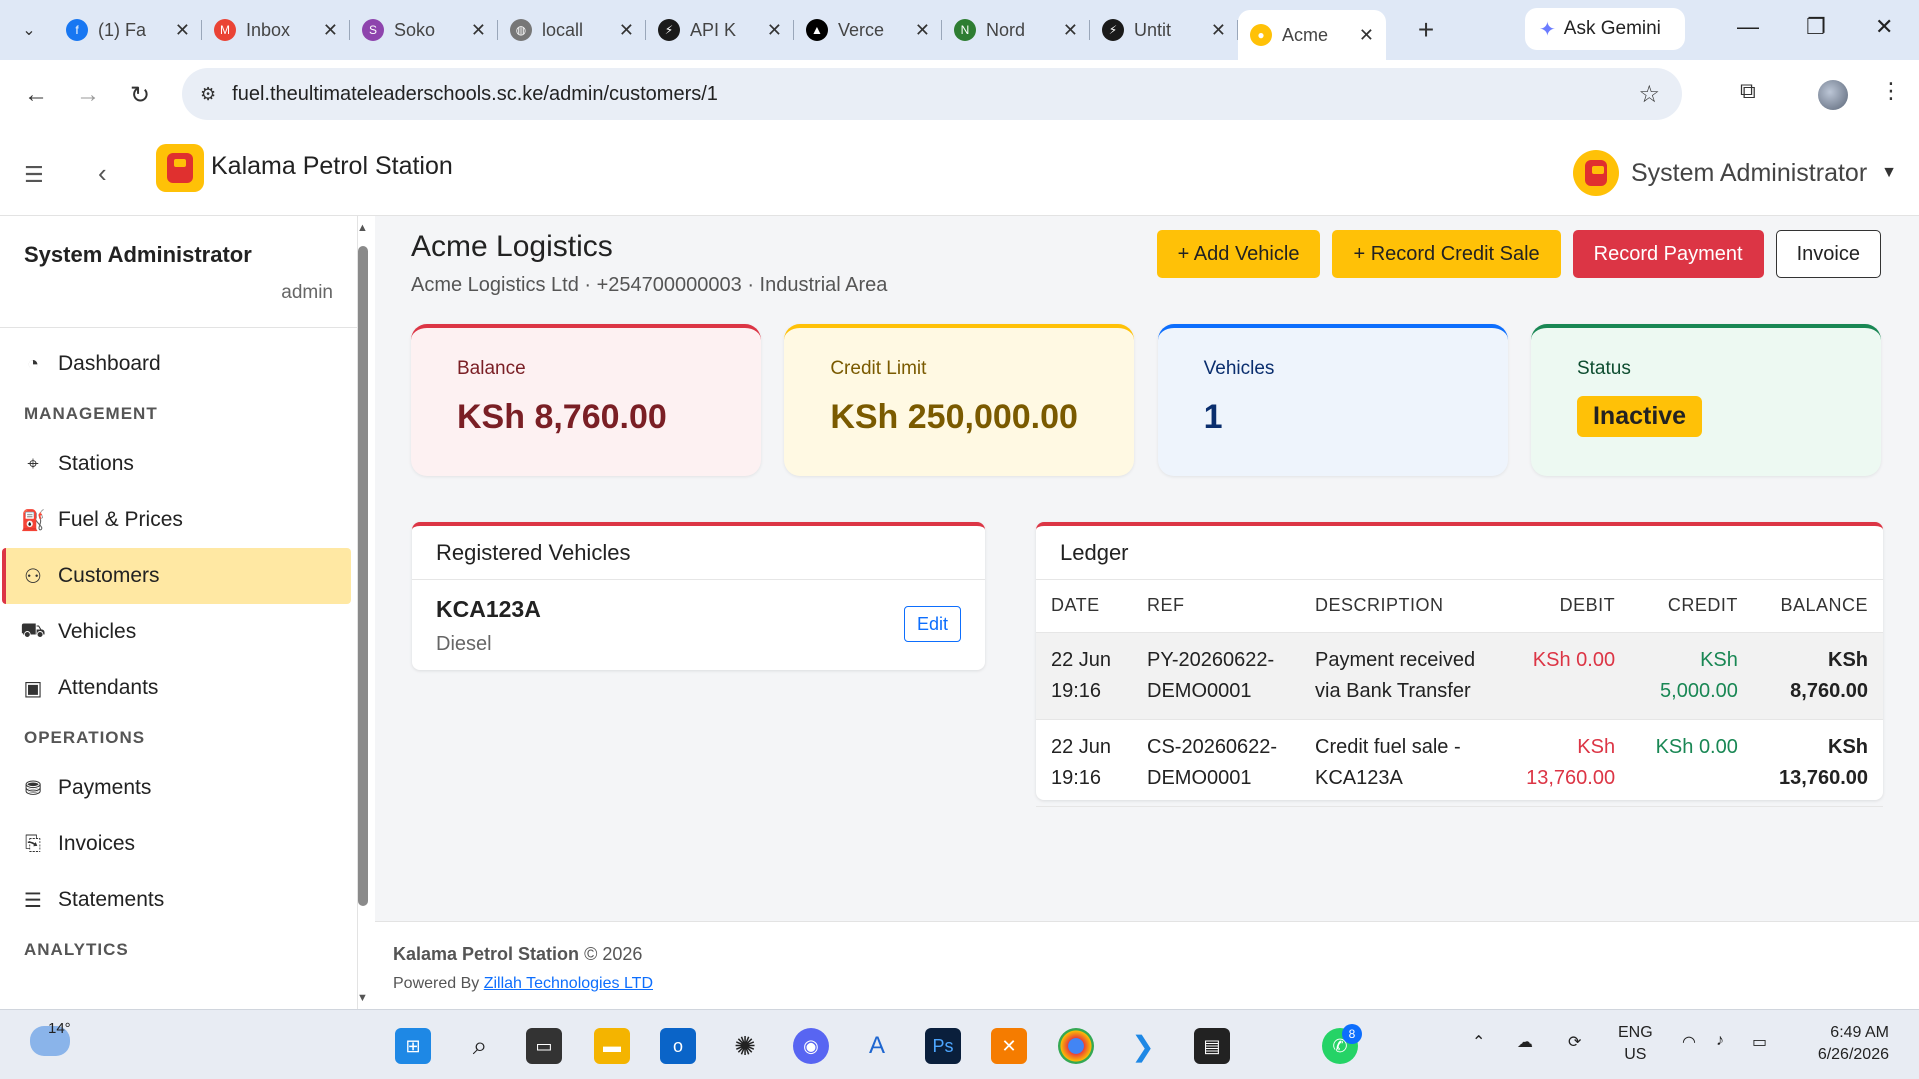 This screenshot has height=1079, width=1919. I want to click on outlook-icon: o, so click(678, 1046).